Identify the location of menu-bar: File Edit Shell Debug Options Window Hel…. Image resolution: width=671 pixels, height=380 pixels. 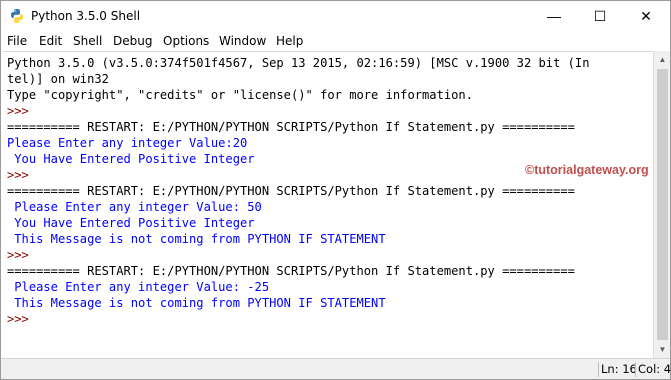
(335, 41).